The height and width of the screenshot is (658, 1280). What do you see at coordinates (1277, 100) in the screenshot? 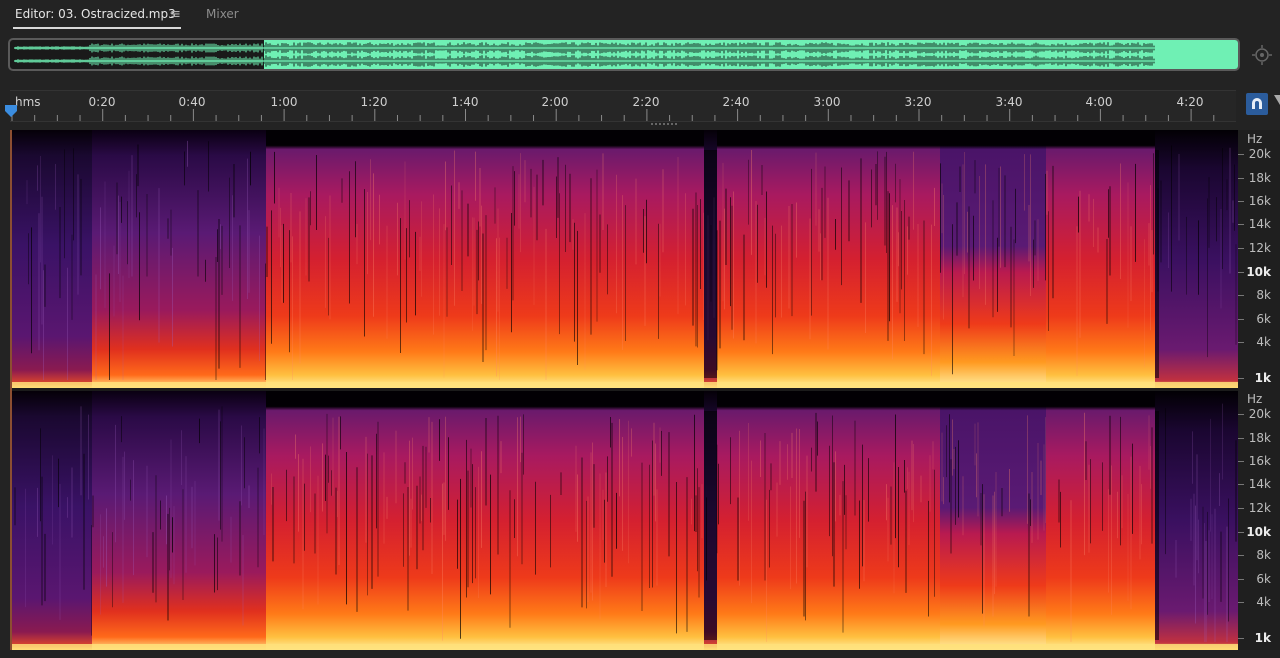
I see `panel-edge-marker-icon` at bounding box center [1277, 100].